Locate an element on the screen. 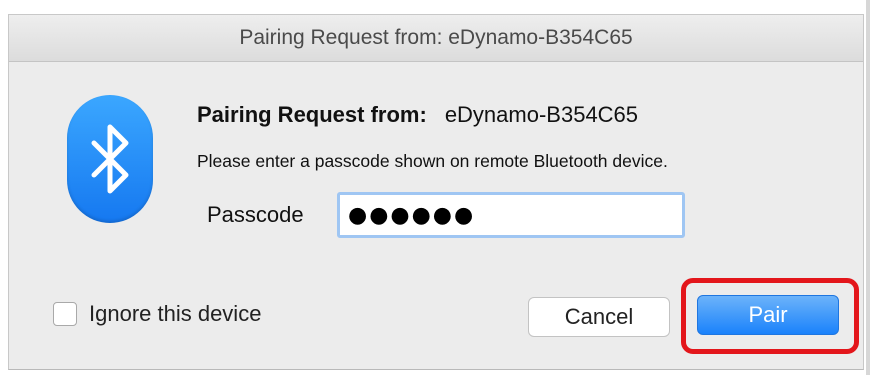  passcode-field is located at coordinates (511, 215).